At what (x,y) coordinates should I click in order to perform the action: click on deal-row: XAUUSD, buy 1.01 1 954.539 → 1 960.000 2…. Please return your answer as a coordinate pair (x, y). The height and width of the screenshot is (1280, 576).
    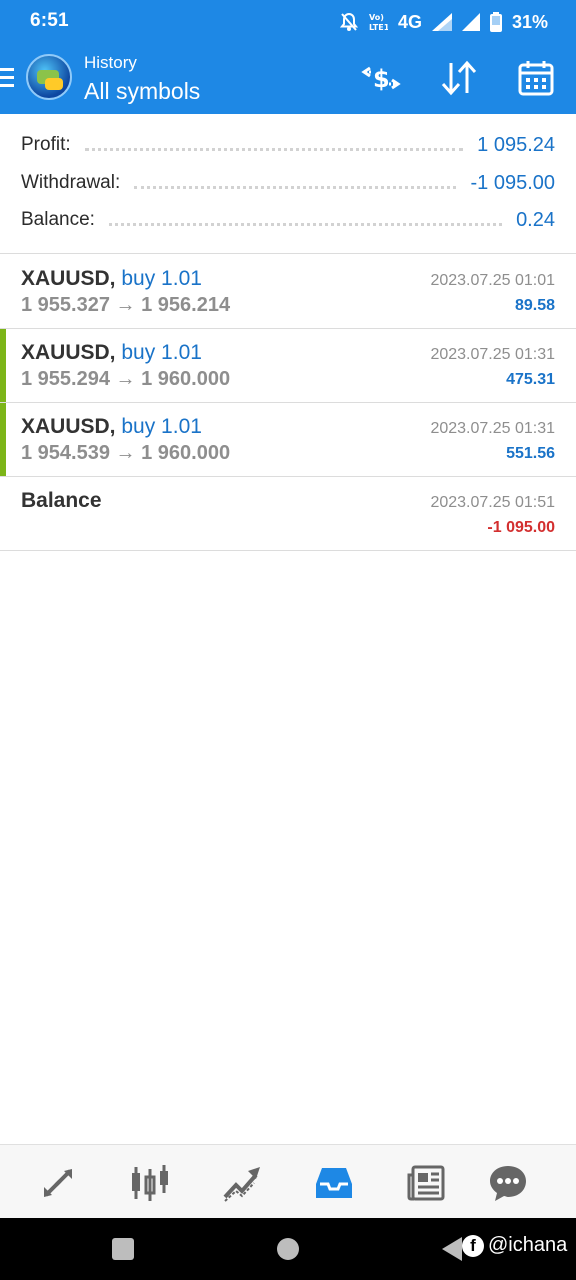
    Looking at the image, I should click on (288, 440).